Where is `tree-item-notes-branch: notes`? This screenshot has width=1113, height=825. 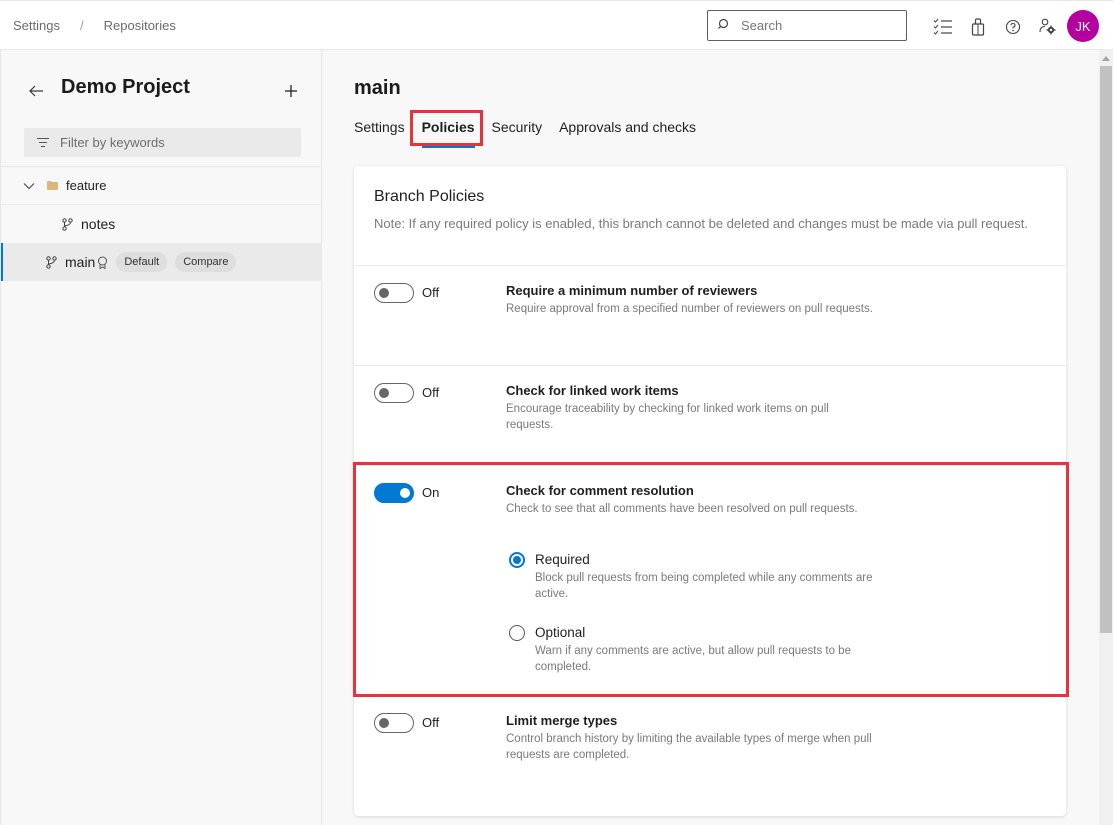
tree-item-notes-branch: notes is located at coordinates (161, 224).